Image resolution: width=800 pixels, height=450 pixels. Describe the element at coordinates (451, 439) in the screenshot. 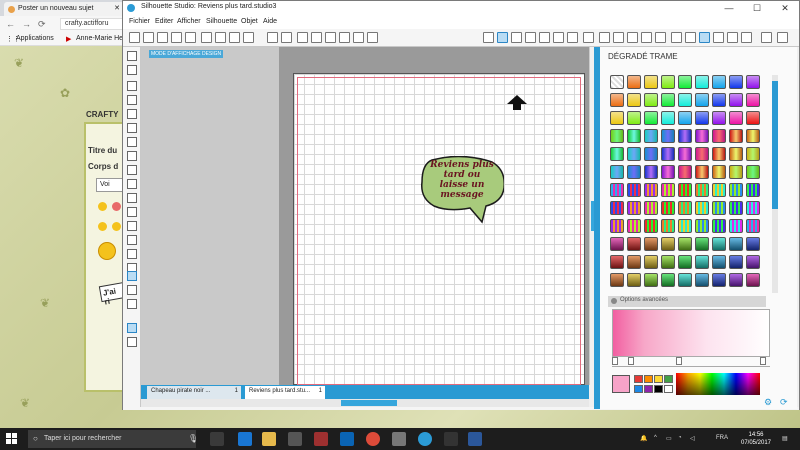

I see `video-app-icon` at that location.